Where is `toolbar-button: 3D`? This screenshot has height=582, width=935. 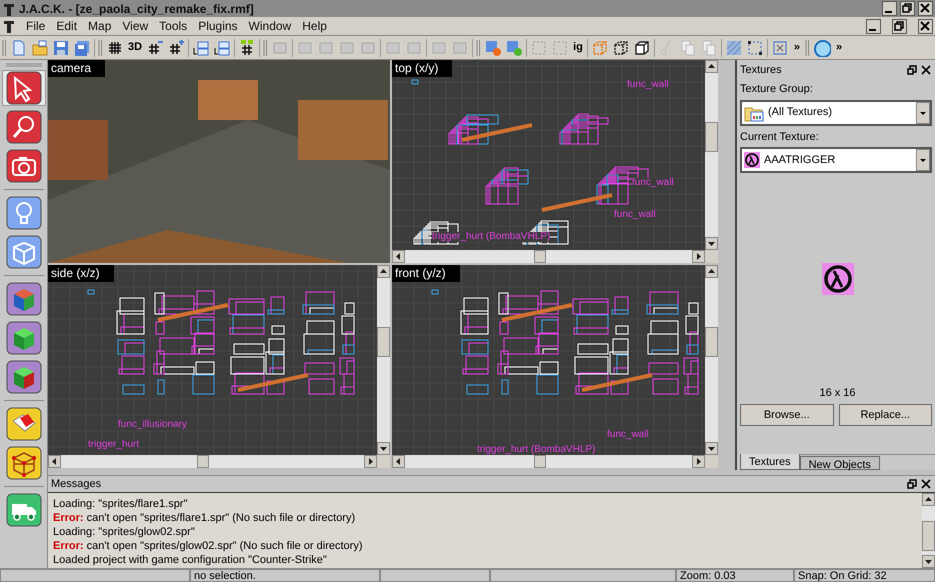 toolbar-button: 3D is located at coordinates (135, 47).